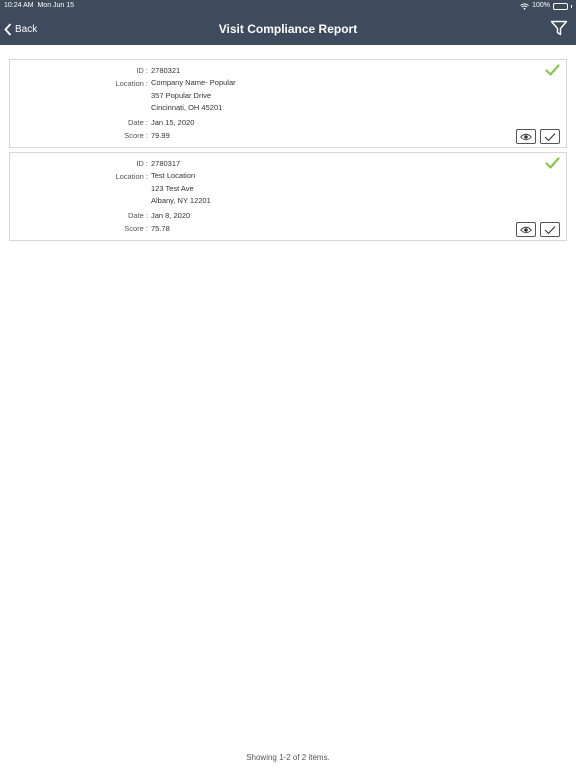 Image resolution: width=576 pixels, height=768 pixels. I want to click on date-row: Date : Jan 8, 2020, so click(288, 215).